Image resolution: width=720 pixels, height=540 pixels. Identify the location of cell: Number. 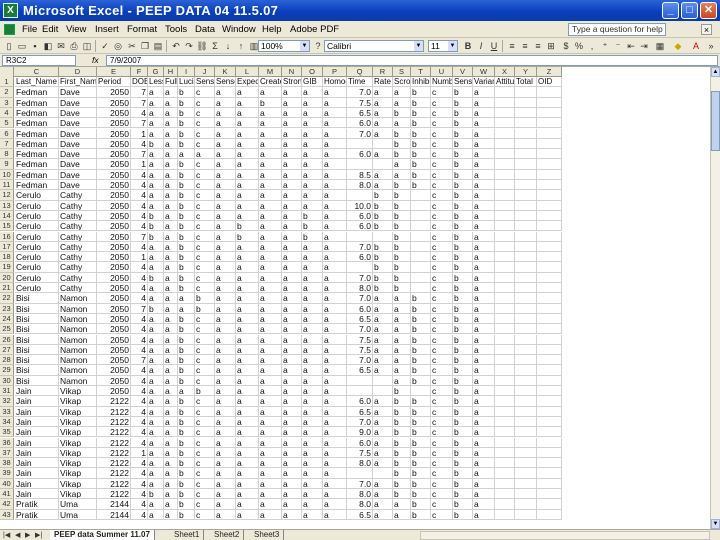
(442, 82).